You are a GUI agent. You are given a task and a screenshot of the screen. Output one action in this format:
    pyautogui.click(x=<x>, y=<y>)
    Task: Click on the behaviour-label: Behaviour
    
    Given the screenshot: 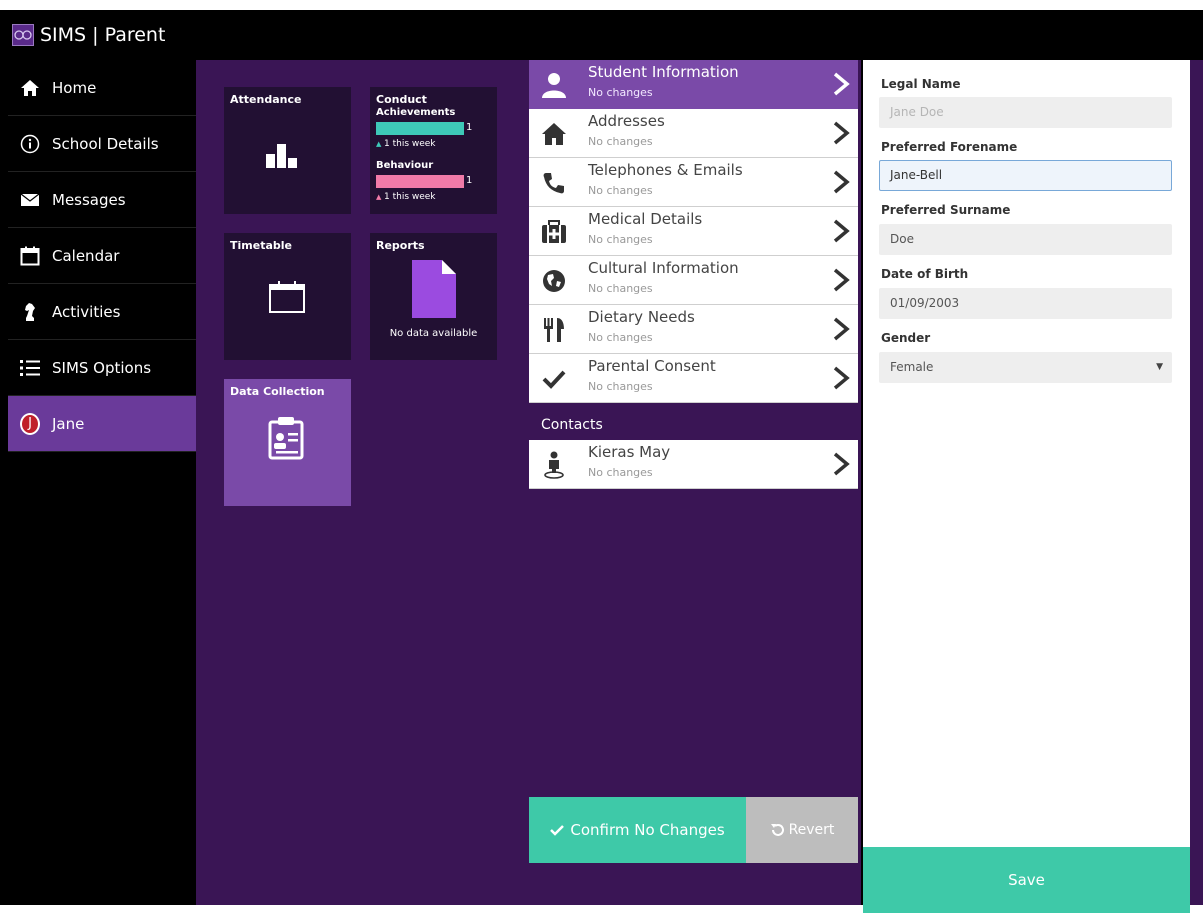 What is the action you would take?
    pyautogui.click(x=405, y=165)
    